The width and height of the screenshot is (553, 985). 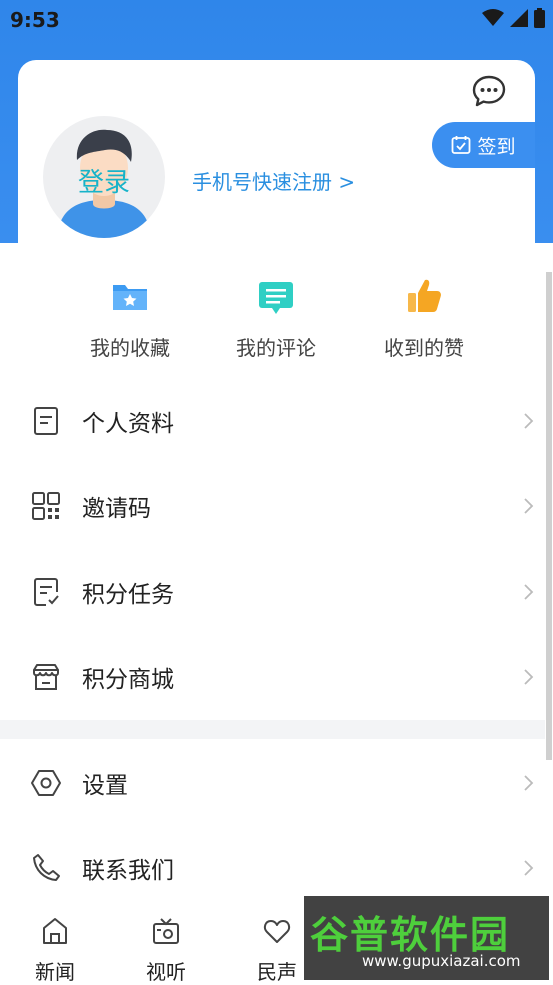 I want to click on menu-item-label: 设置, so click(x=105, y=785).